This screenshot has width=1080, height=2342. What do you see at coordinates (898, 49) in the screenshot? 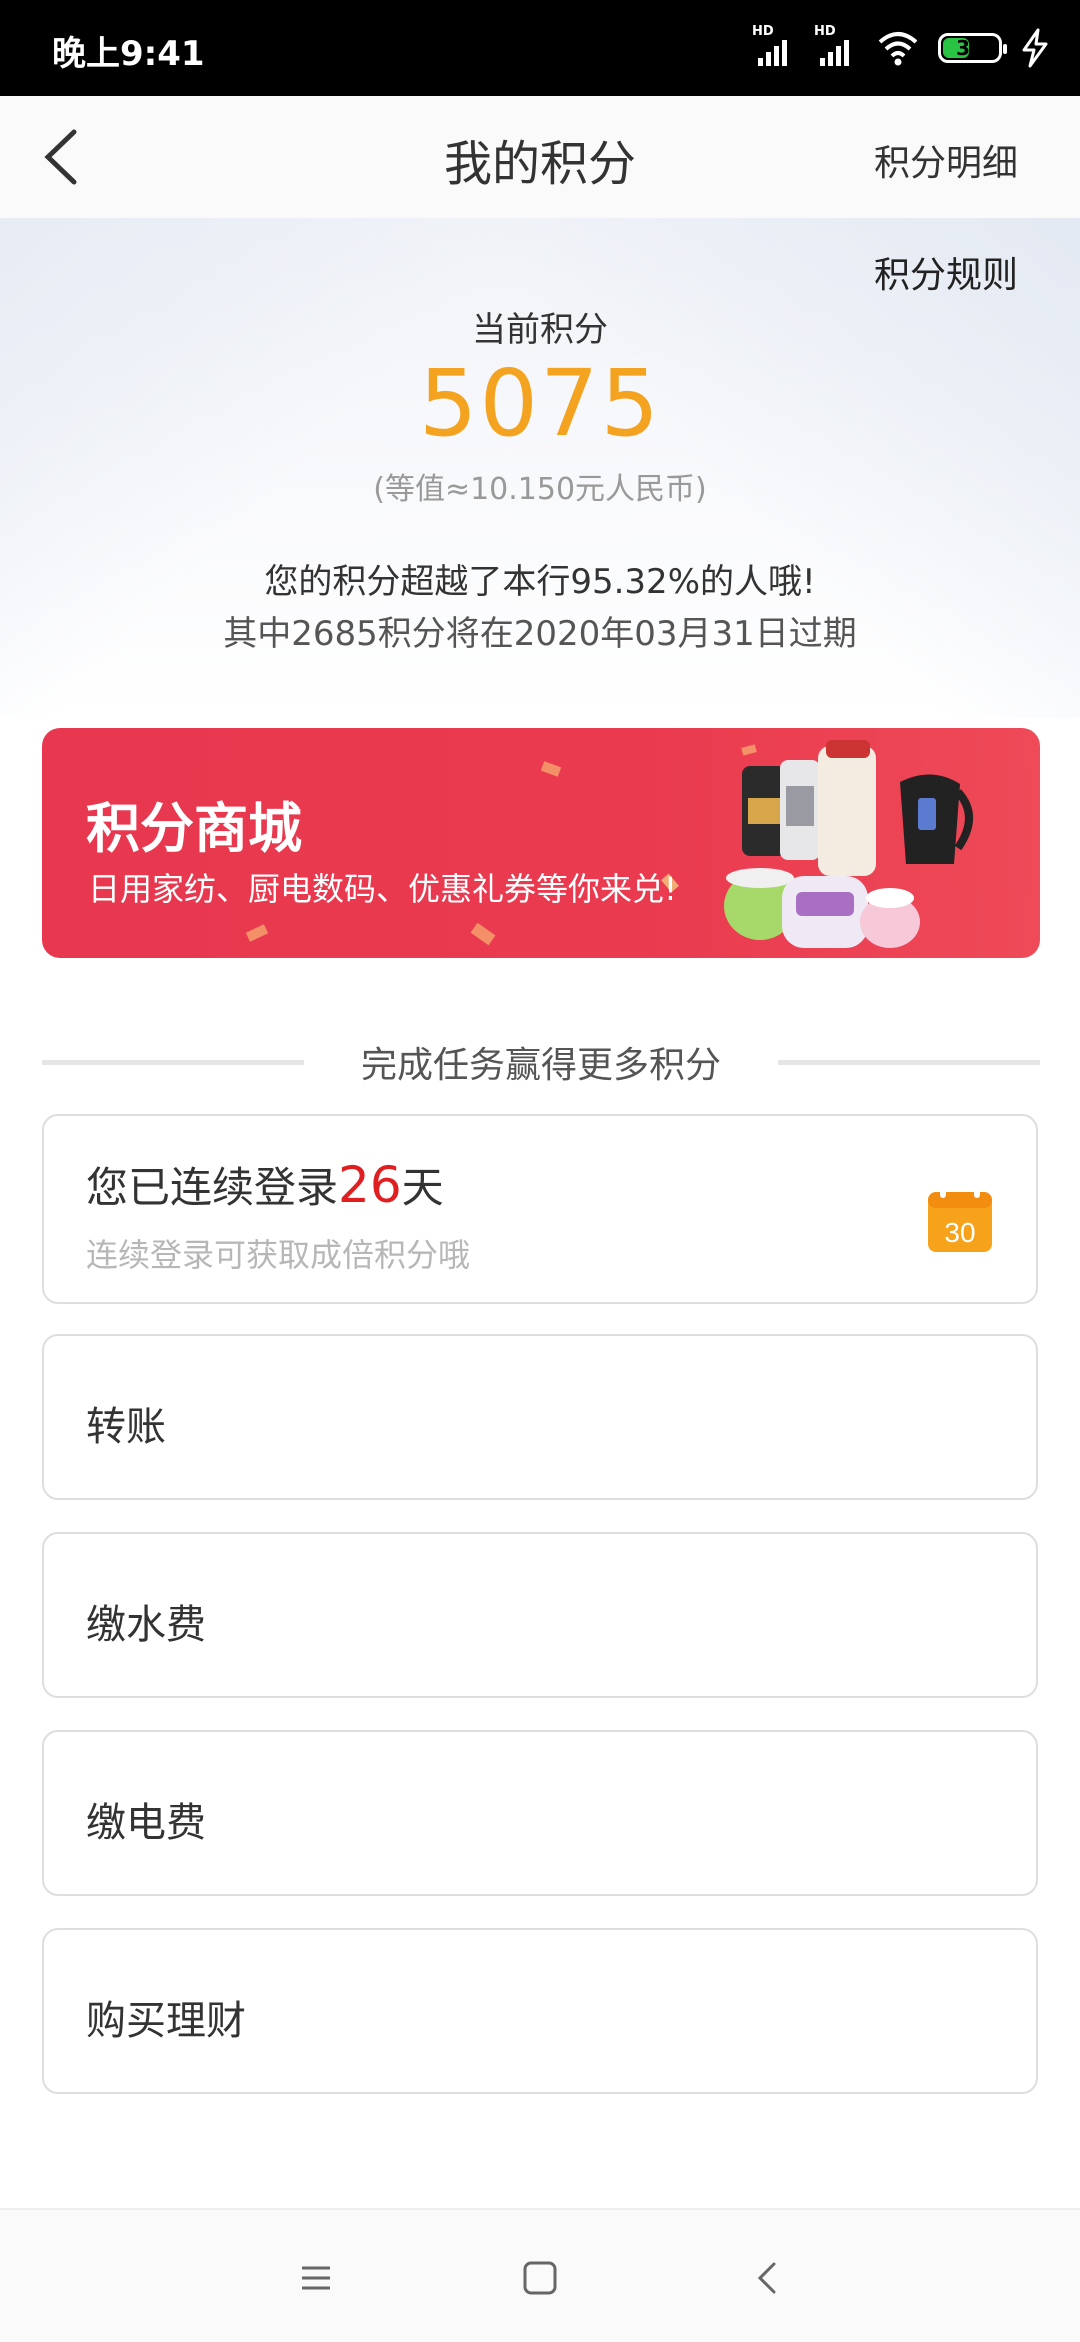
I see `wifi-icon` at bounding box center [898, 49].